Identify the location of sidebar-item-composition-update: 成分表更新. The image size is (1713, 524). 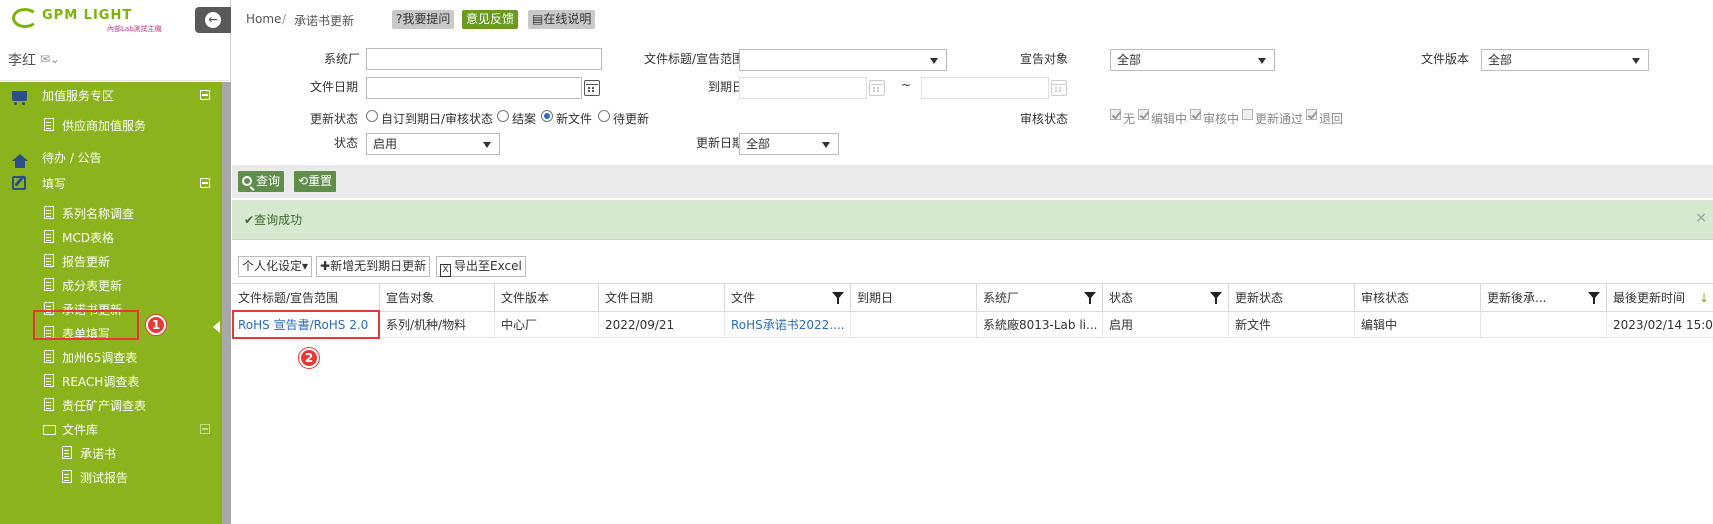
(111, 286).